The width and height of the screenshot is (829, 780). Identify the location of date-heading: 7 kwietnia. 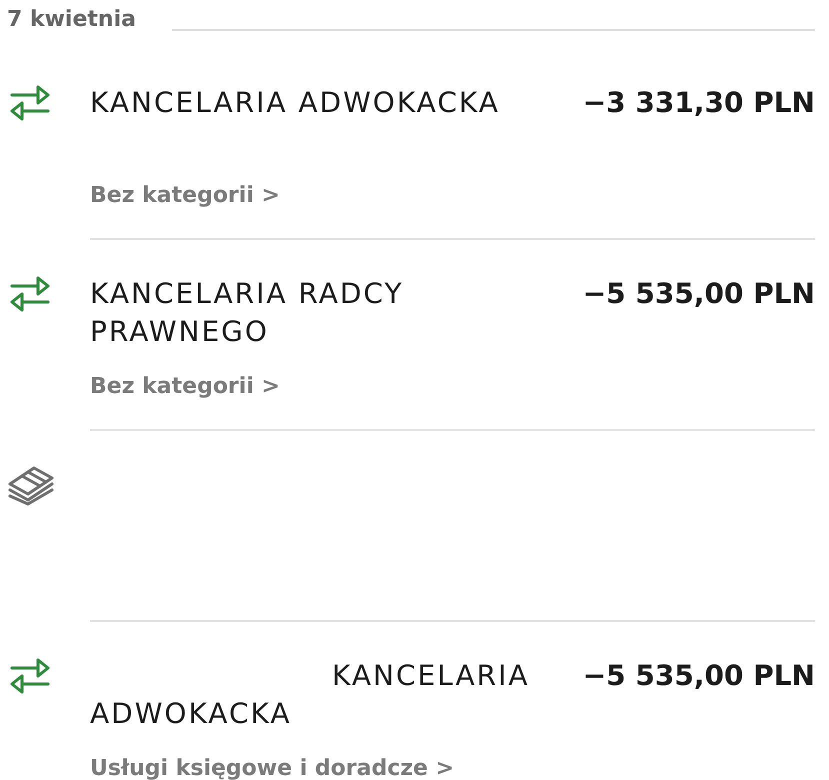
(71, 20).